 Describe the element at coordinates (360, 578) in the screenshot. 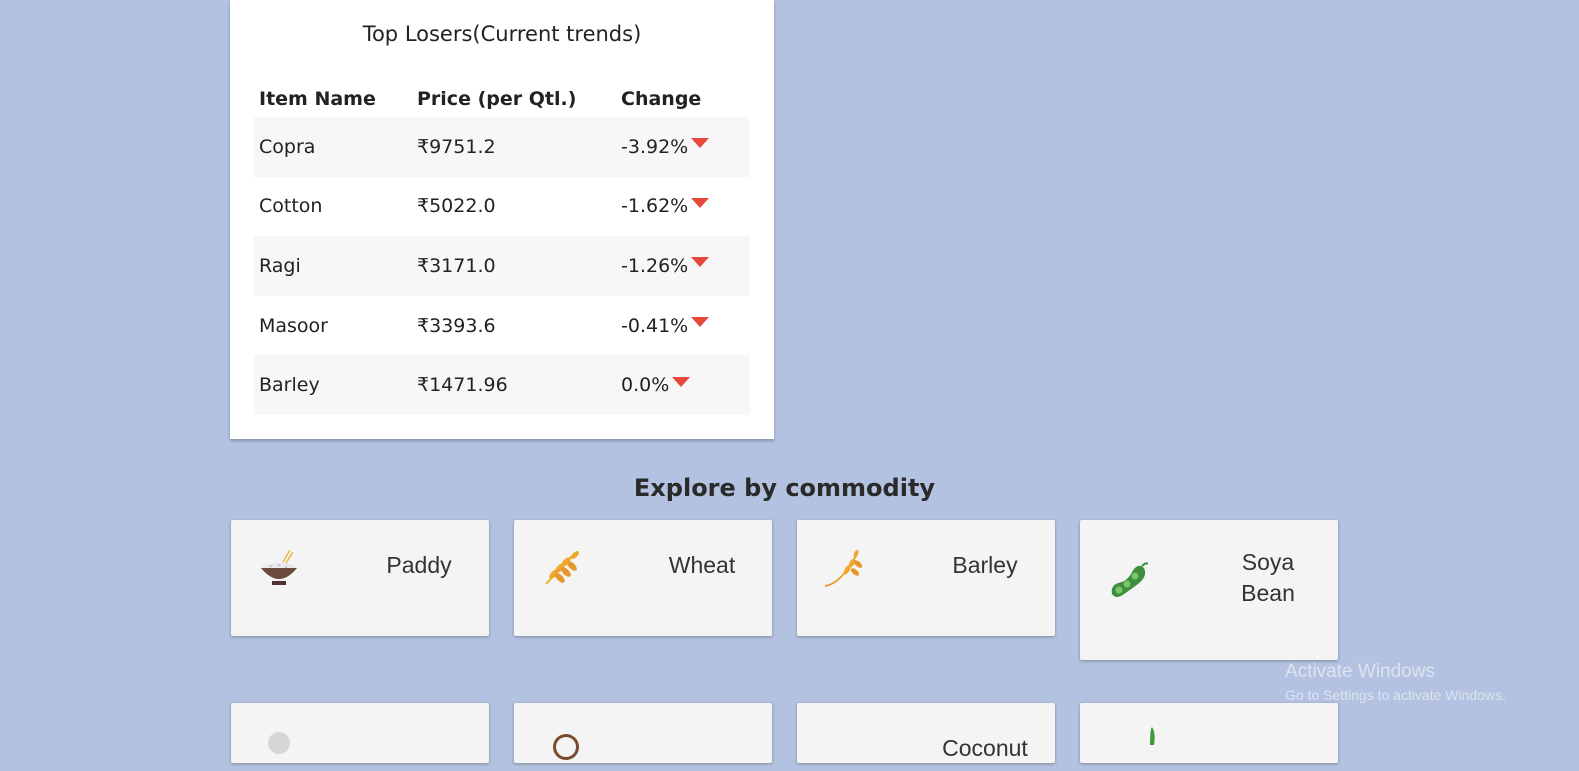

I see `commodity-tile-paddy: Paddy` at that location.